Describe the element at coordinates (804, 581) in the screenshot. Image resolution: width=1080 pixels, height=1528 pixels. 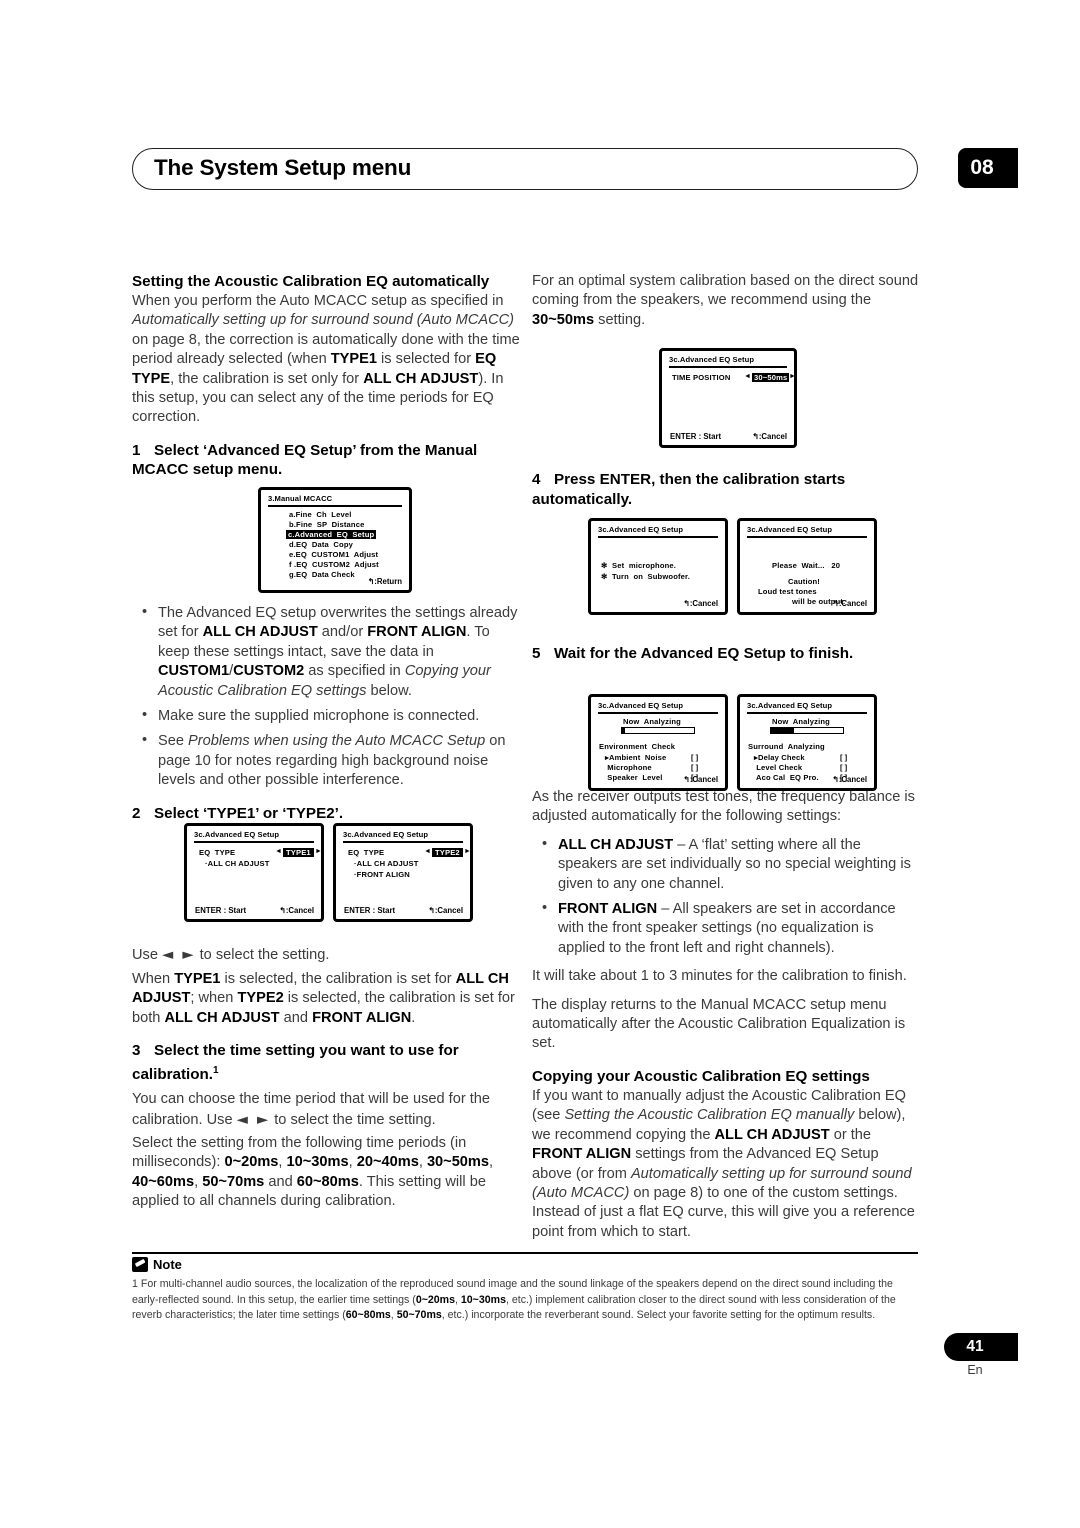
I see `lcd-caution-title: Caution!` at that location.